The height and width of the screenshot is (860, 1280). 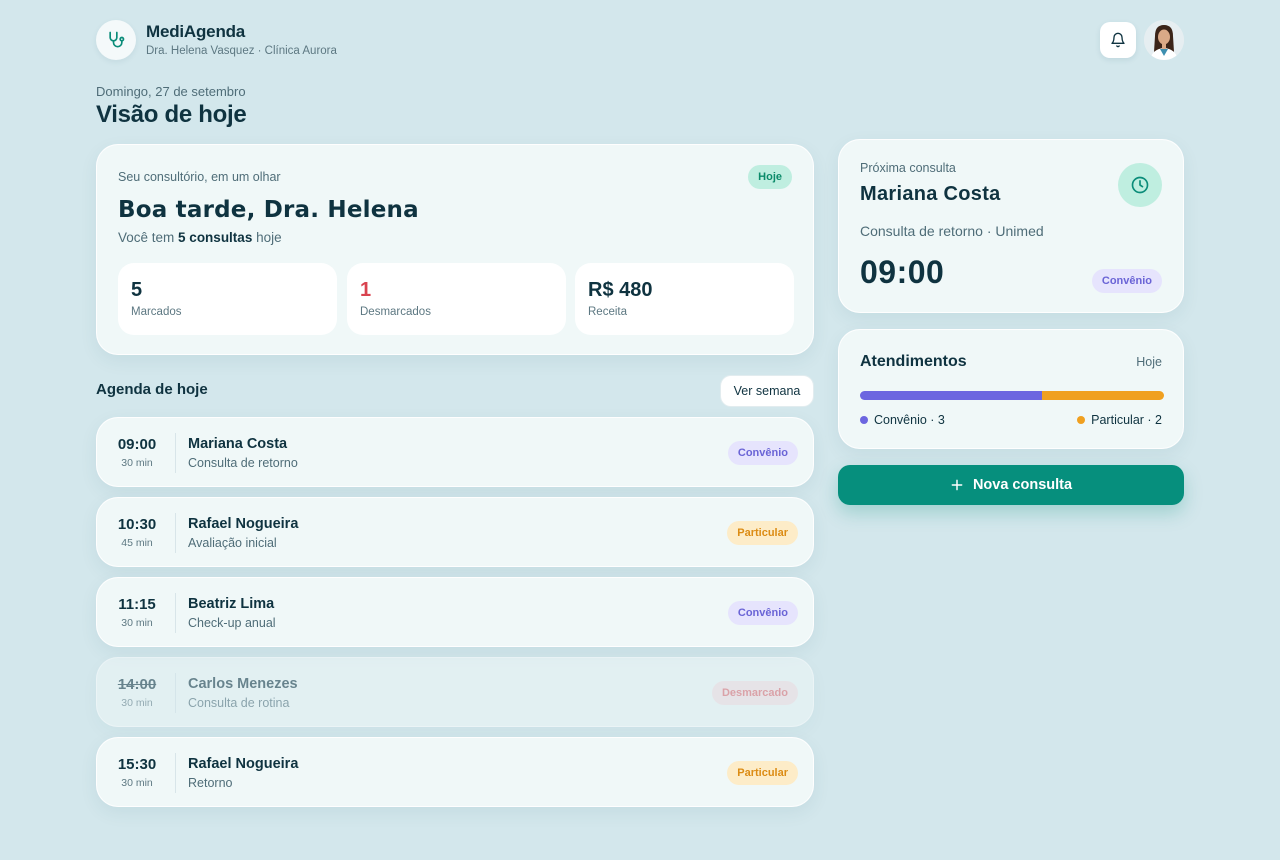 I want to click on patient-name: Carlos Menezes, so click(x=243, y=684).